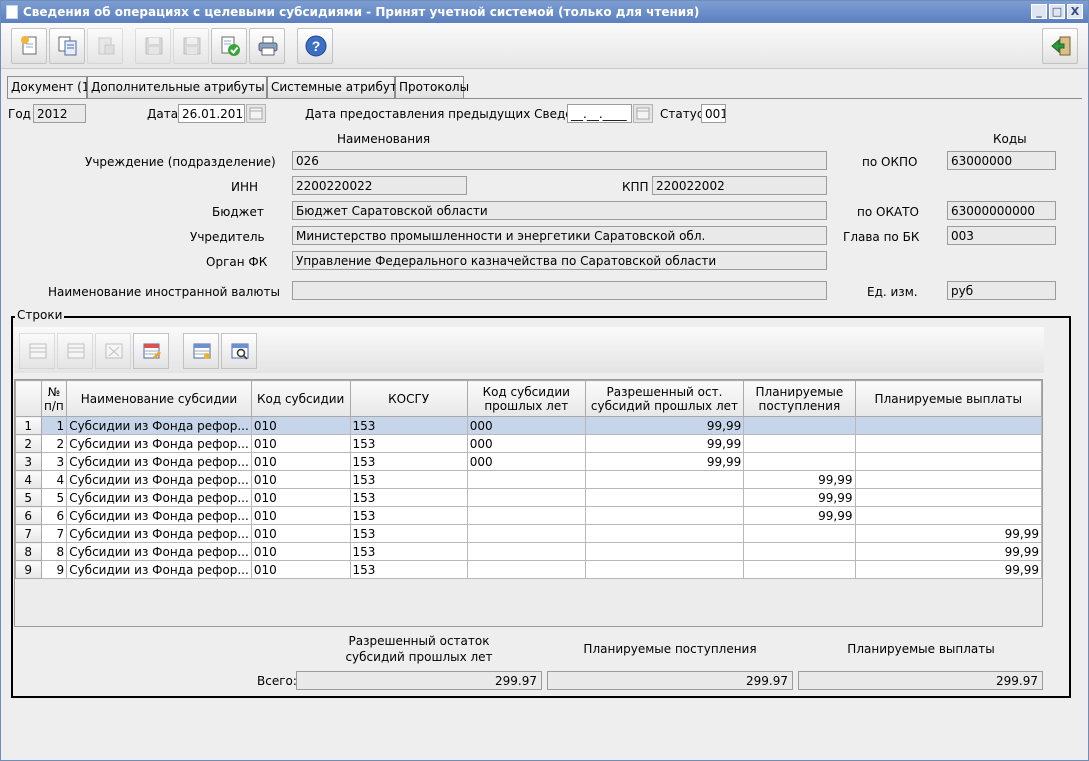 Image resolution: width=1089 pixels, height=761 pixels. What do you see at coordinates (419, 680) in the screenshot?
I see `allowed-total-field: 299.97` at bounding box center [419, 680].